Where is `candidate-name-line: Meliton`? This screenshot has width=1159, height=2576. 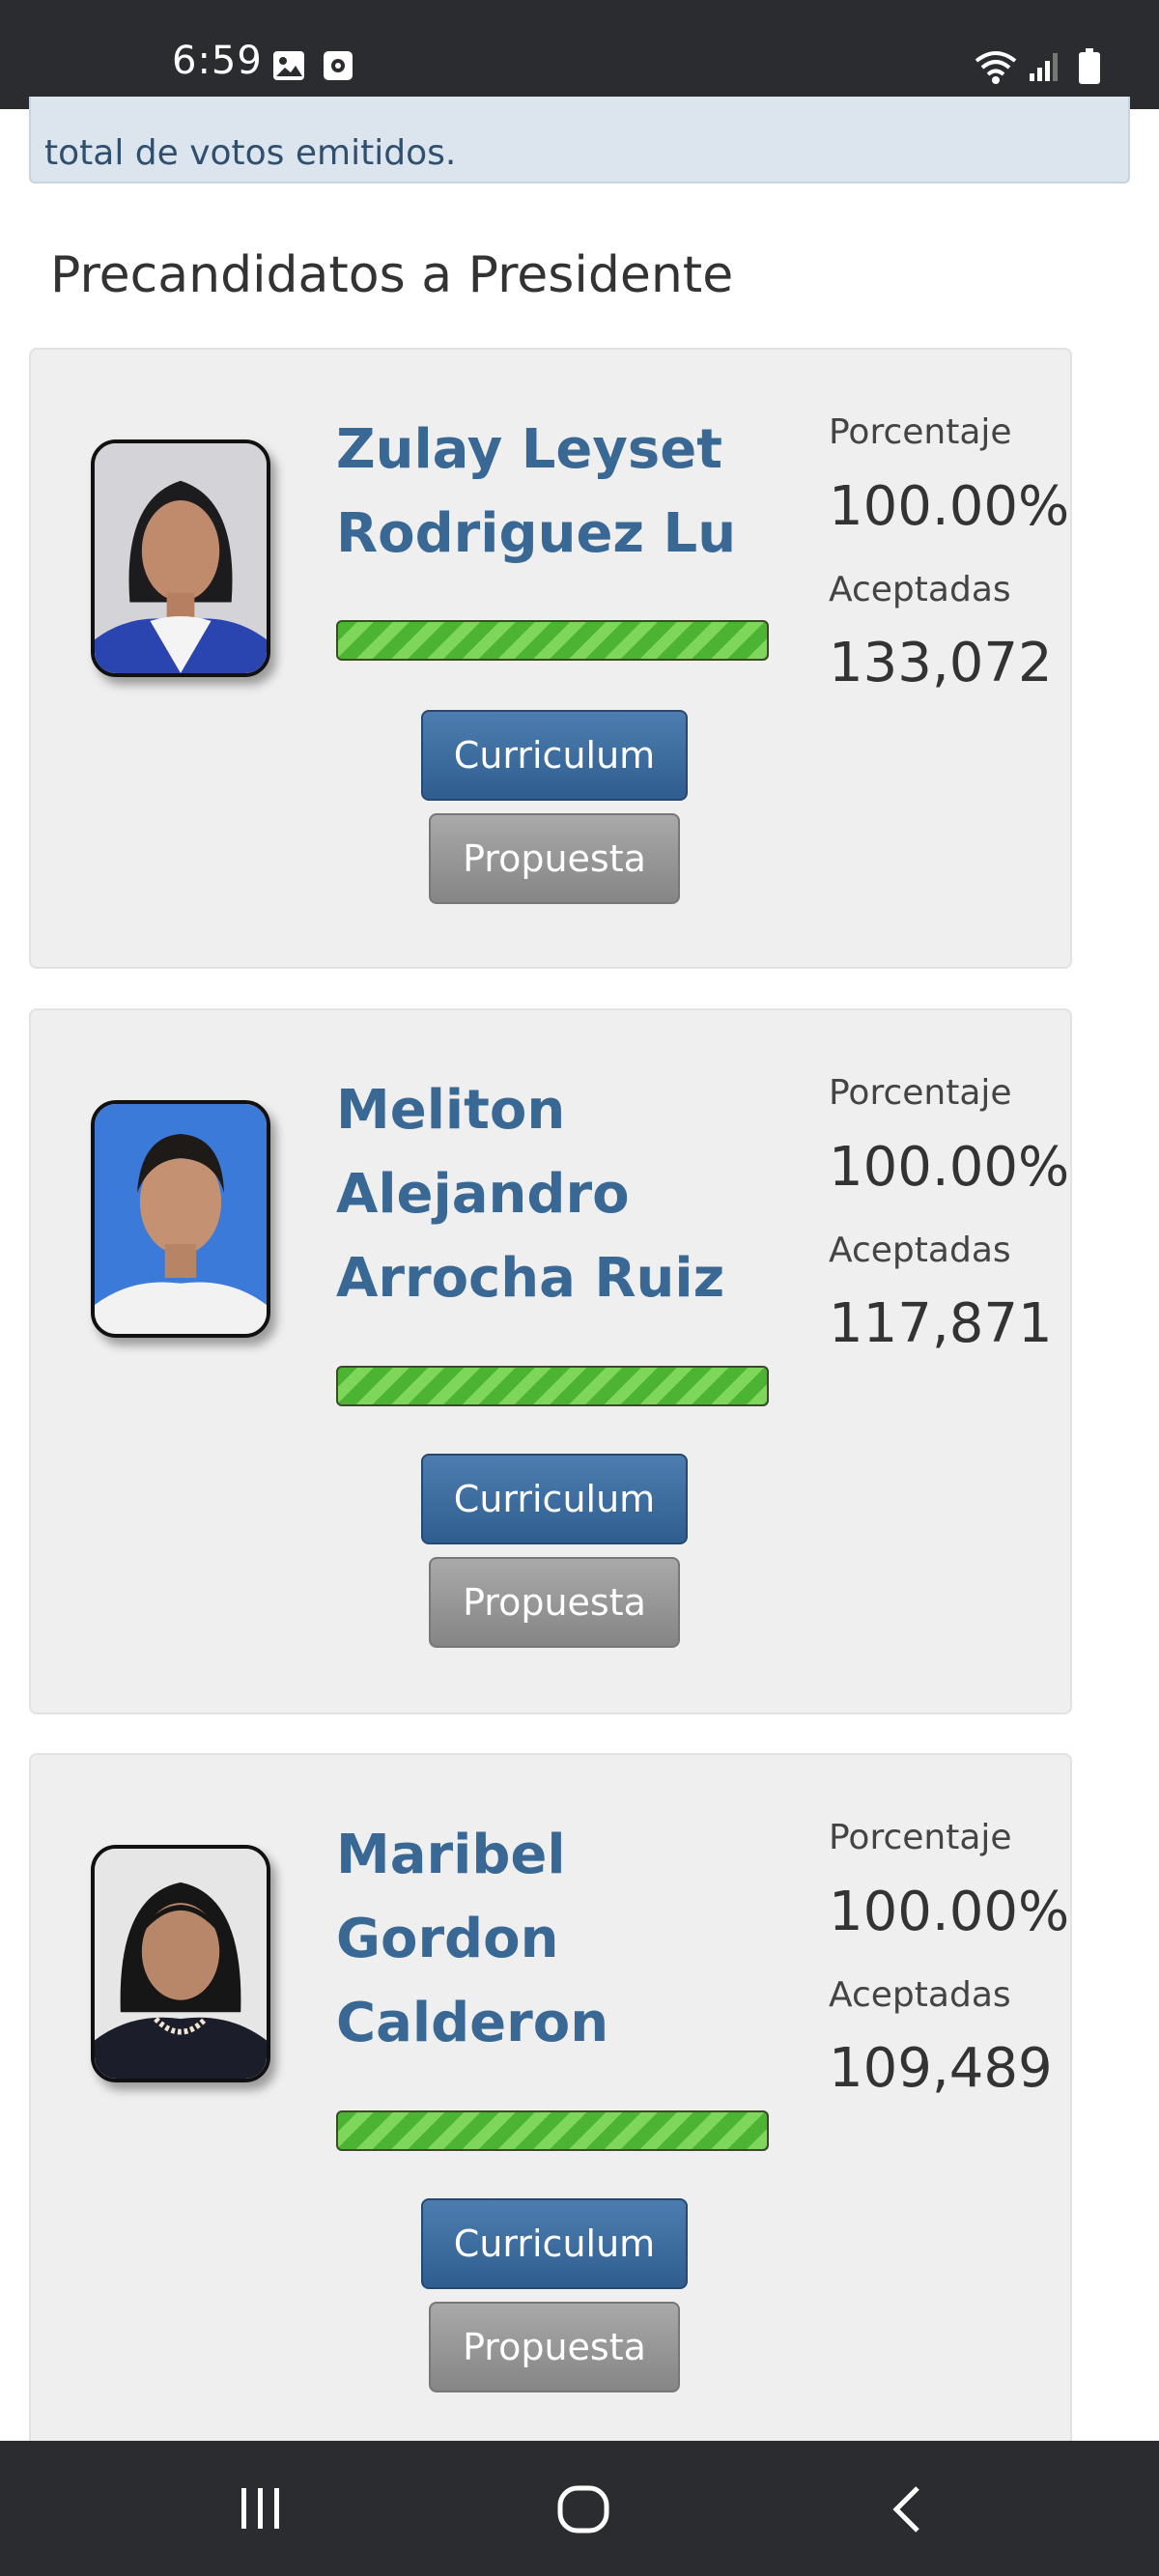 candidate-name-line: Meliton is located at coordinates (451, 1110).